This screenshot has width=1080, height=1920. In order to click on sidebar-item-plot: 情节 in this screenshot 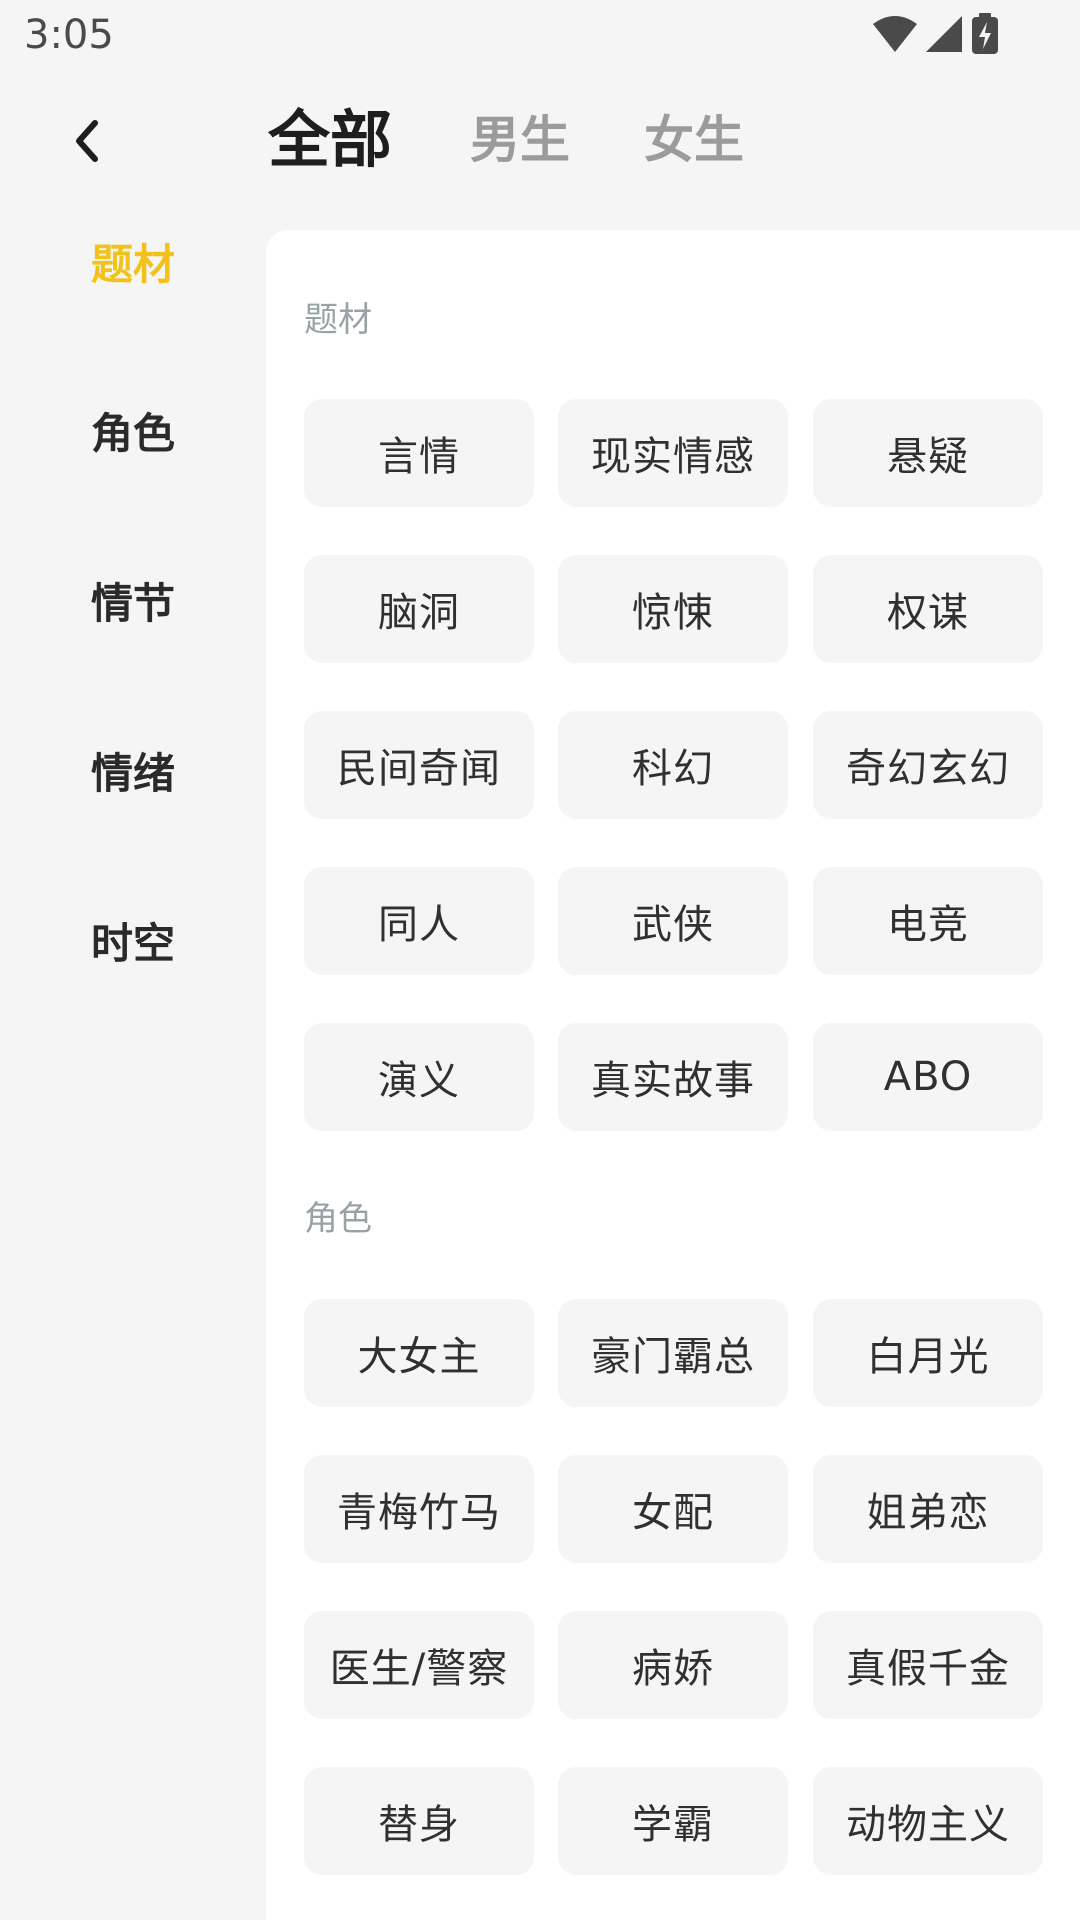, I will do `click(133, 604)`.